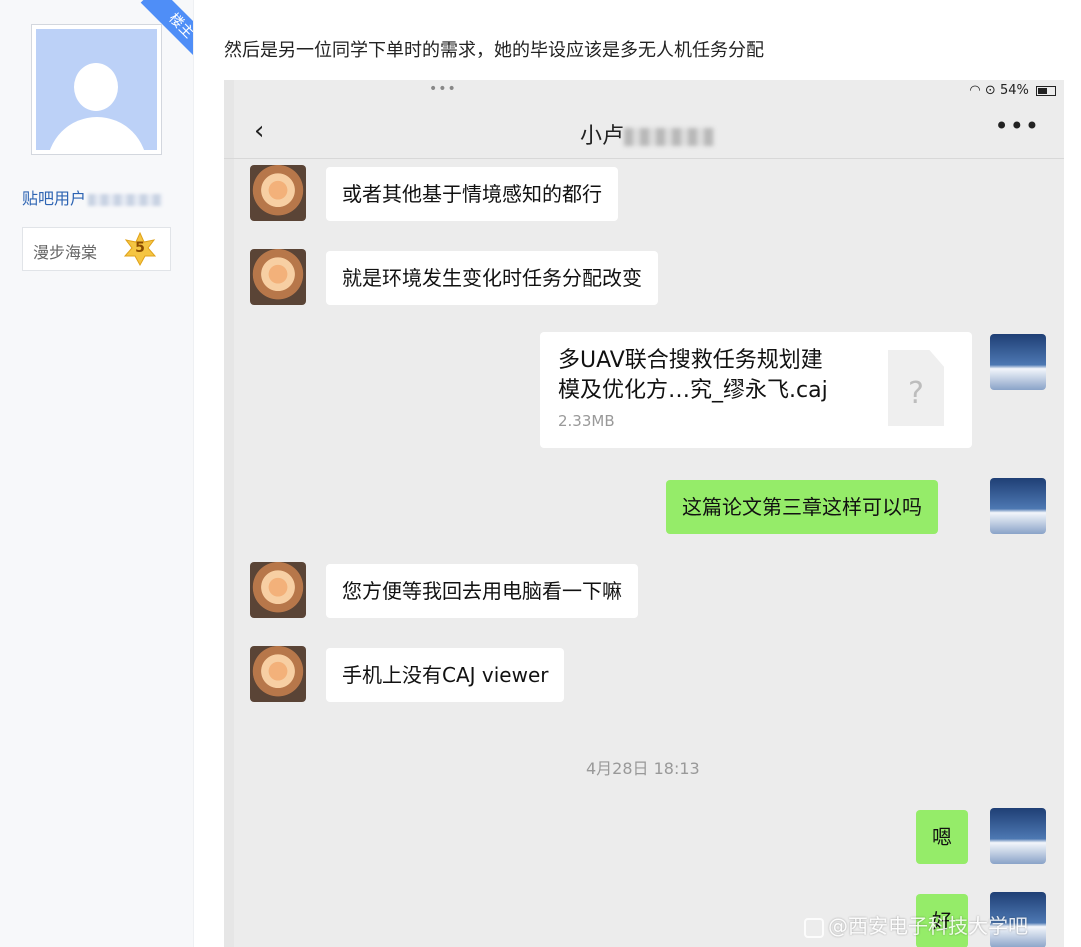  I want to click on battery-percent: 54%, so click(1014, 90).